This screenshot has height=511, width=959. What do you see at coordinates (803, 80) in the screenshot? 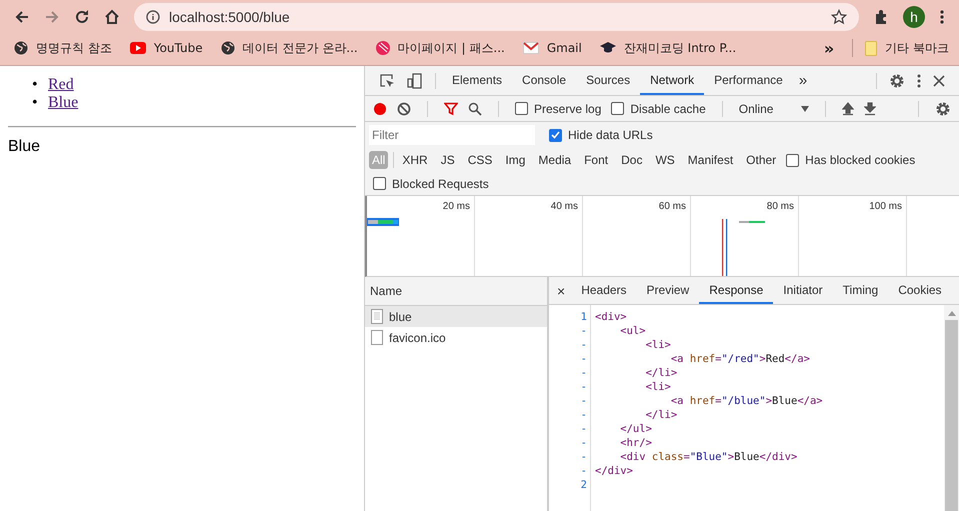
I see `more-tabs-button: »` at bounding box center [803, 80].